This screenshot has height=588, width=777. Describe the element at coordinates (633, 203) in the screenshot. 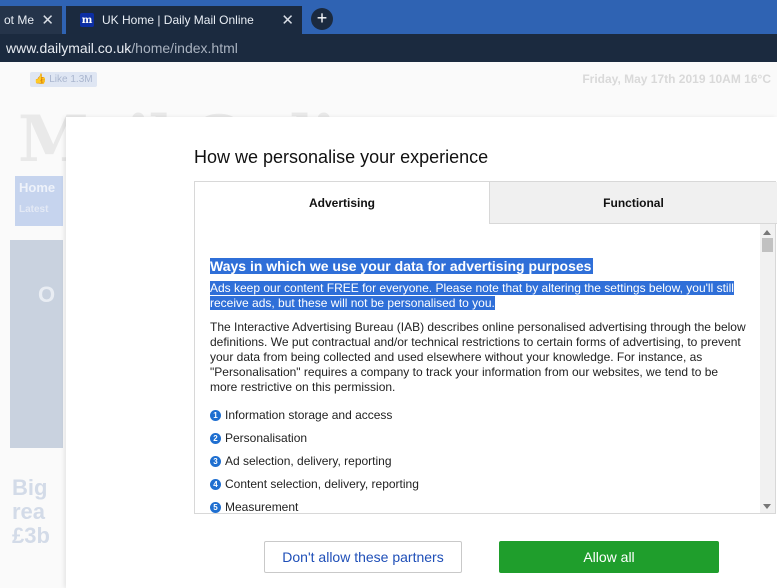

I see `tab-functional: Functional` at that location.